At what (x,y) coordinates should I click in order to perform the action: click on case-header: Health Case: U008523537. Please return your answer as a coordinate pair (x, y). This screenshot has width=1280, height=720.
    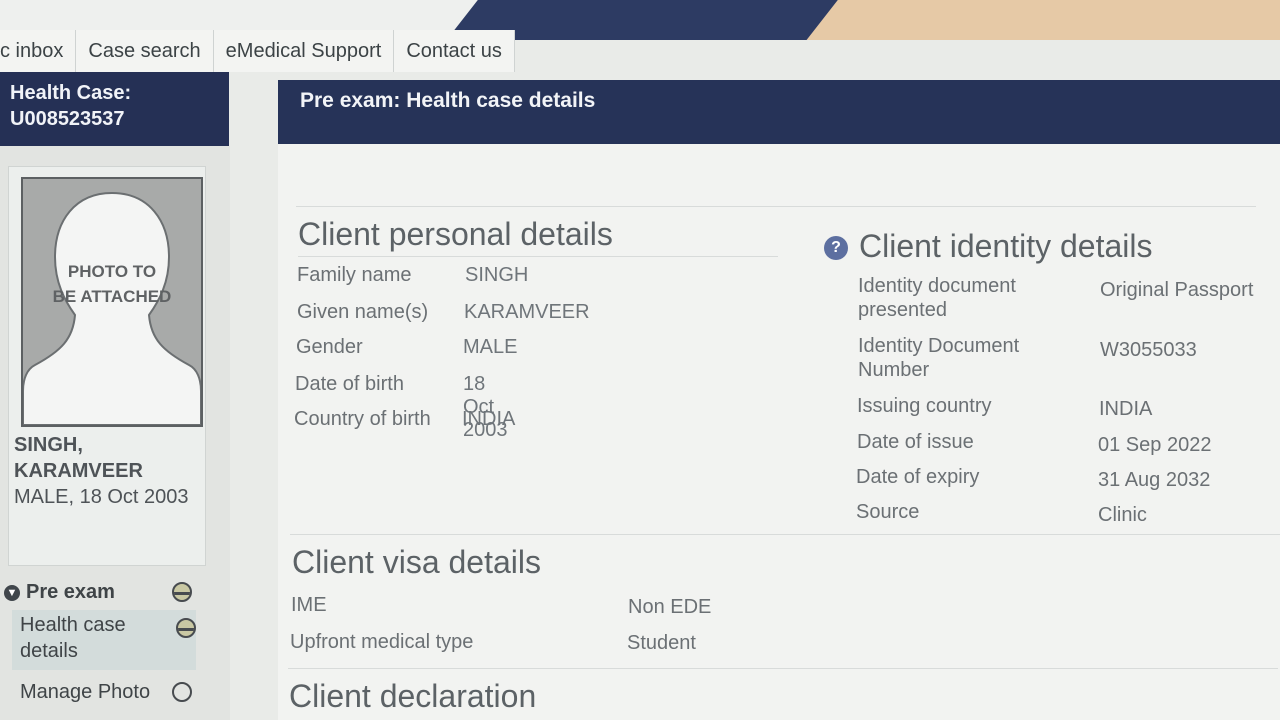
    Looking at the image, I should click on (114, 109).